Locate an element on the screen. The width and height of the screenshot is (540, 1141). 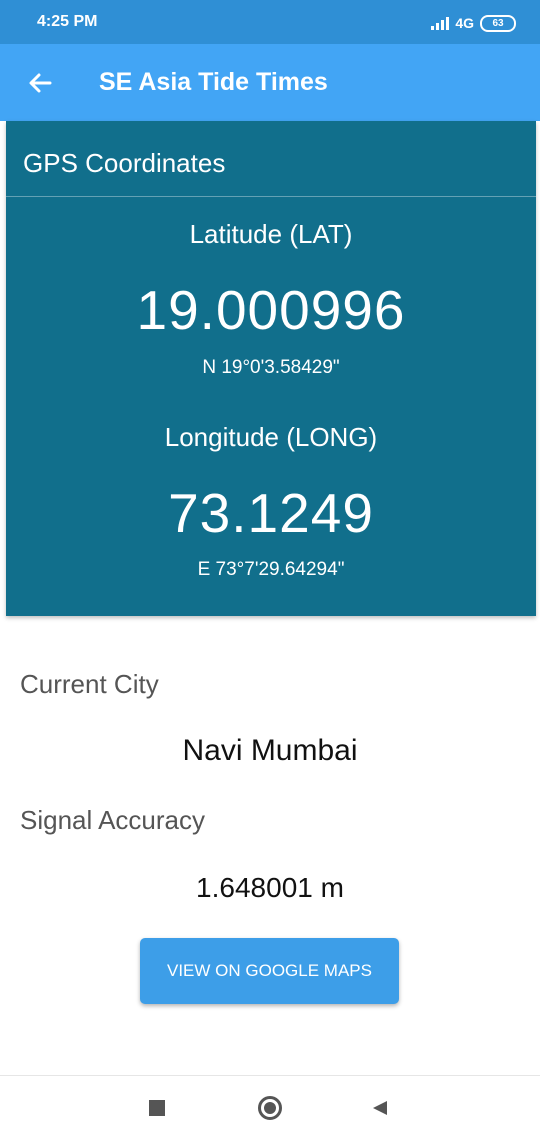
navigation-bar is located at coordinates (270, 1108).